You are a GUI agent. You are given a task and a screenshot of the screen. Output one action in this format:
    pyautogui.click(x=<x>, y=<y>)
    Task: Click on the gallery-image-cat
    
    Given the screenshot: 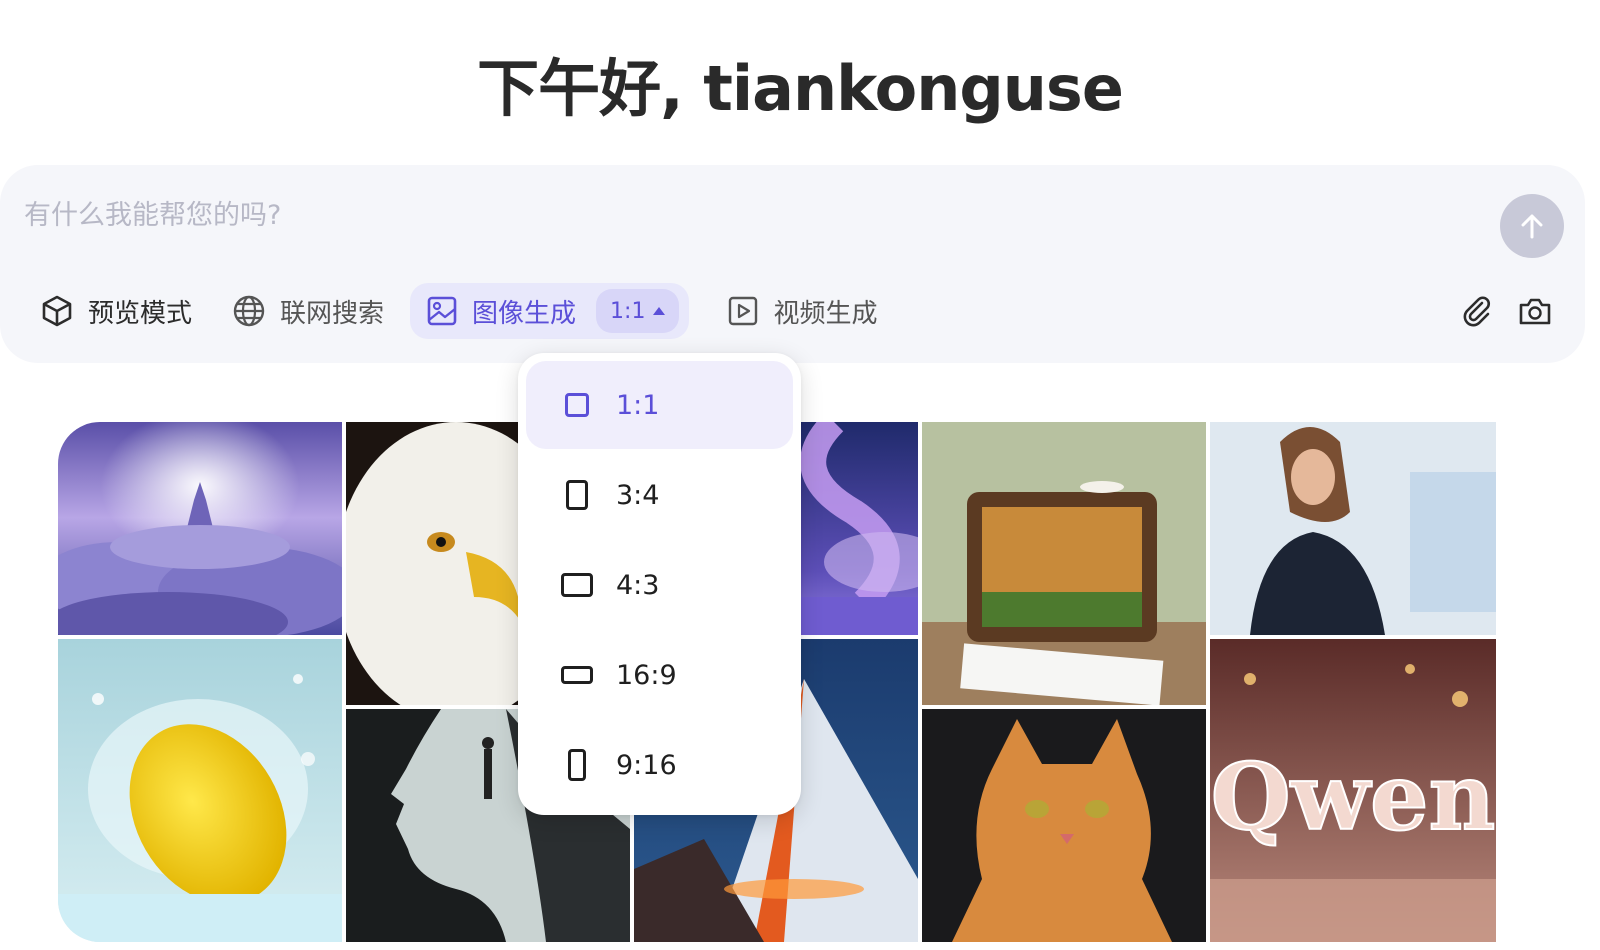 What is the action you would take?
    pyautogui.click(x=1064, y=825)
    